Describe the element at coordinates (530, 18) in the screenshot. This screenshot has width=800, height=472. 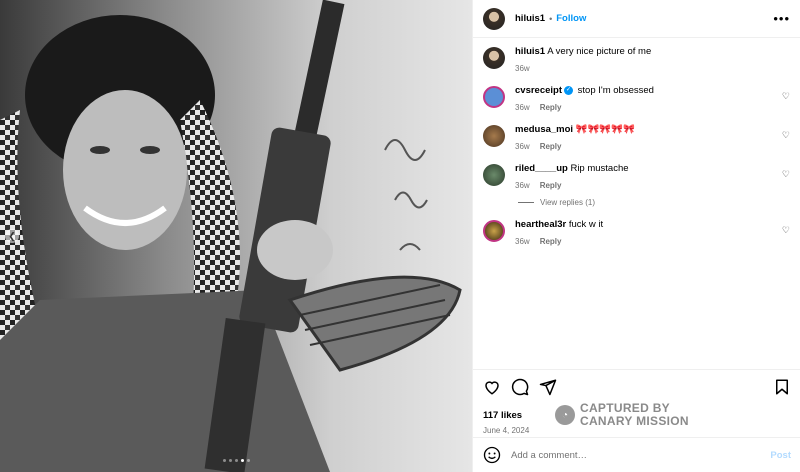
I see `author-username: hiluis1` at that location.